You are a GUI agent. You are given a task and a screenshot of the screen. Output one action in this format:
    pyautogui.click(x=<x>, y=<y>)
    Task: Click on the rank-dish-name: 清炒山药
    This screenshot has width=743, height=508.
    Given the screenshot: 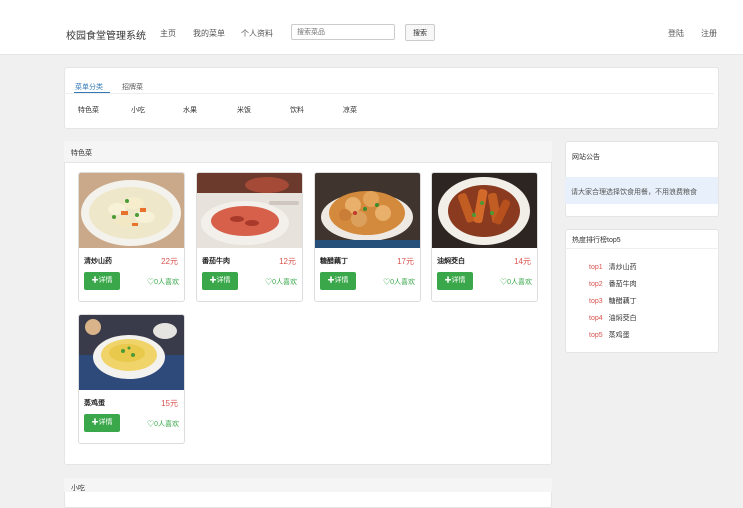 What is the action you would take?
    pyautogui.click(x=622, y=267)
    